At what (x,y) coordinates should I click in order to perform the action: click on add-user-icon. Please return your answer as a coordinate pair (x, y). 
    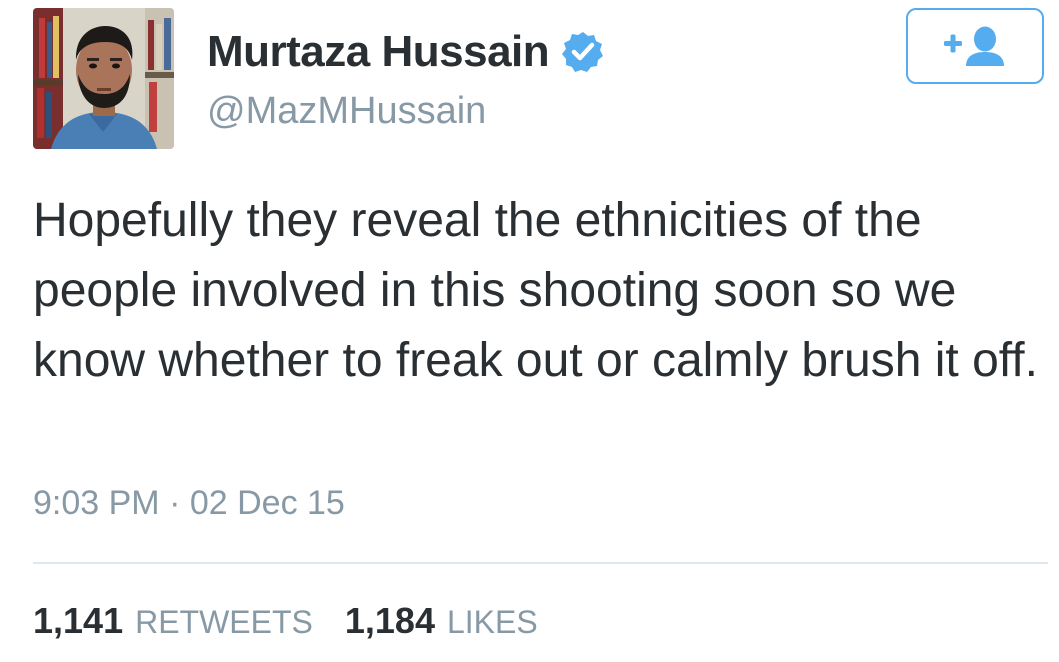
    Looking at the image, I should click on (974, 46).